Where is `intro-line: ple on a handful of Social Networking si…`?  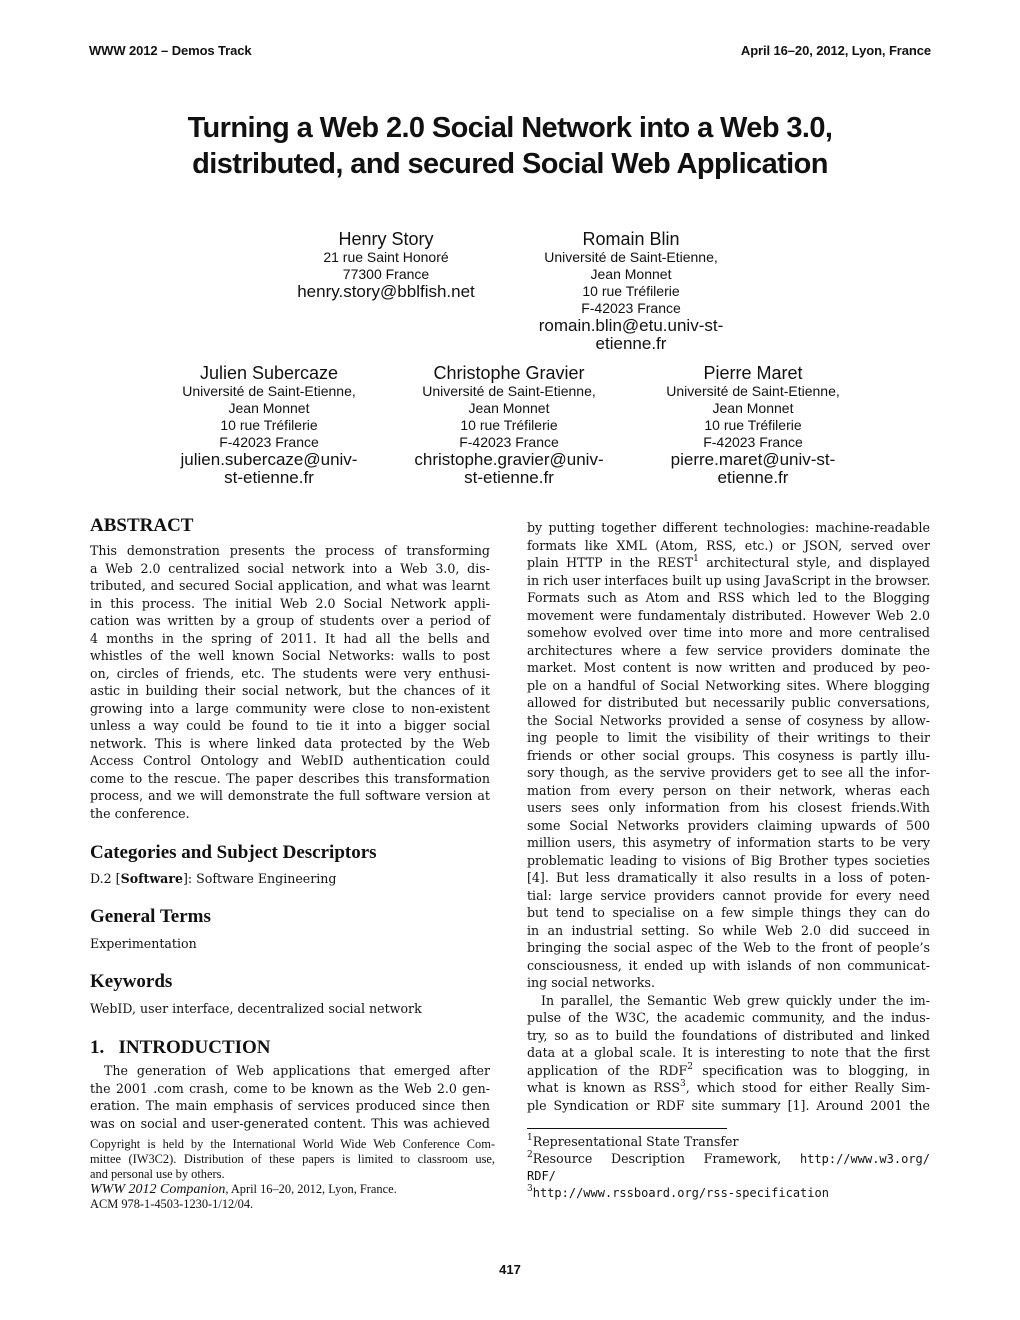
intro-line: ple on a handful of Social Networking si… is located at coordinates (728, 685).